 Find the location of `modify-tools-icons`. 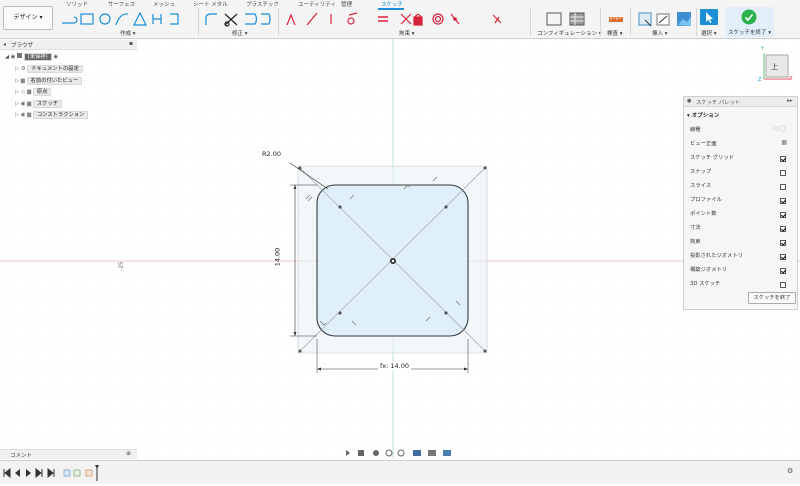

modify-tools-icons is located at coordinates (238, 19).